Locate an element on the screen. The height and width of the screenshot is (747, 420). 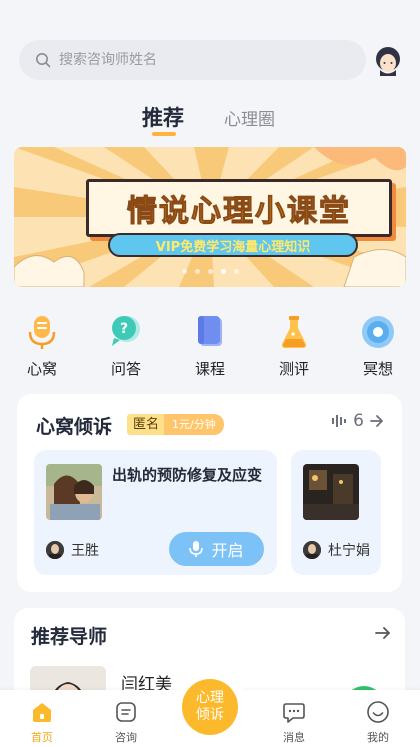
banner-title-board: 情说心理小课堂 is located at coordinates (239, 208).